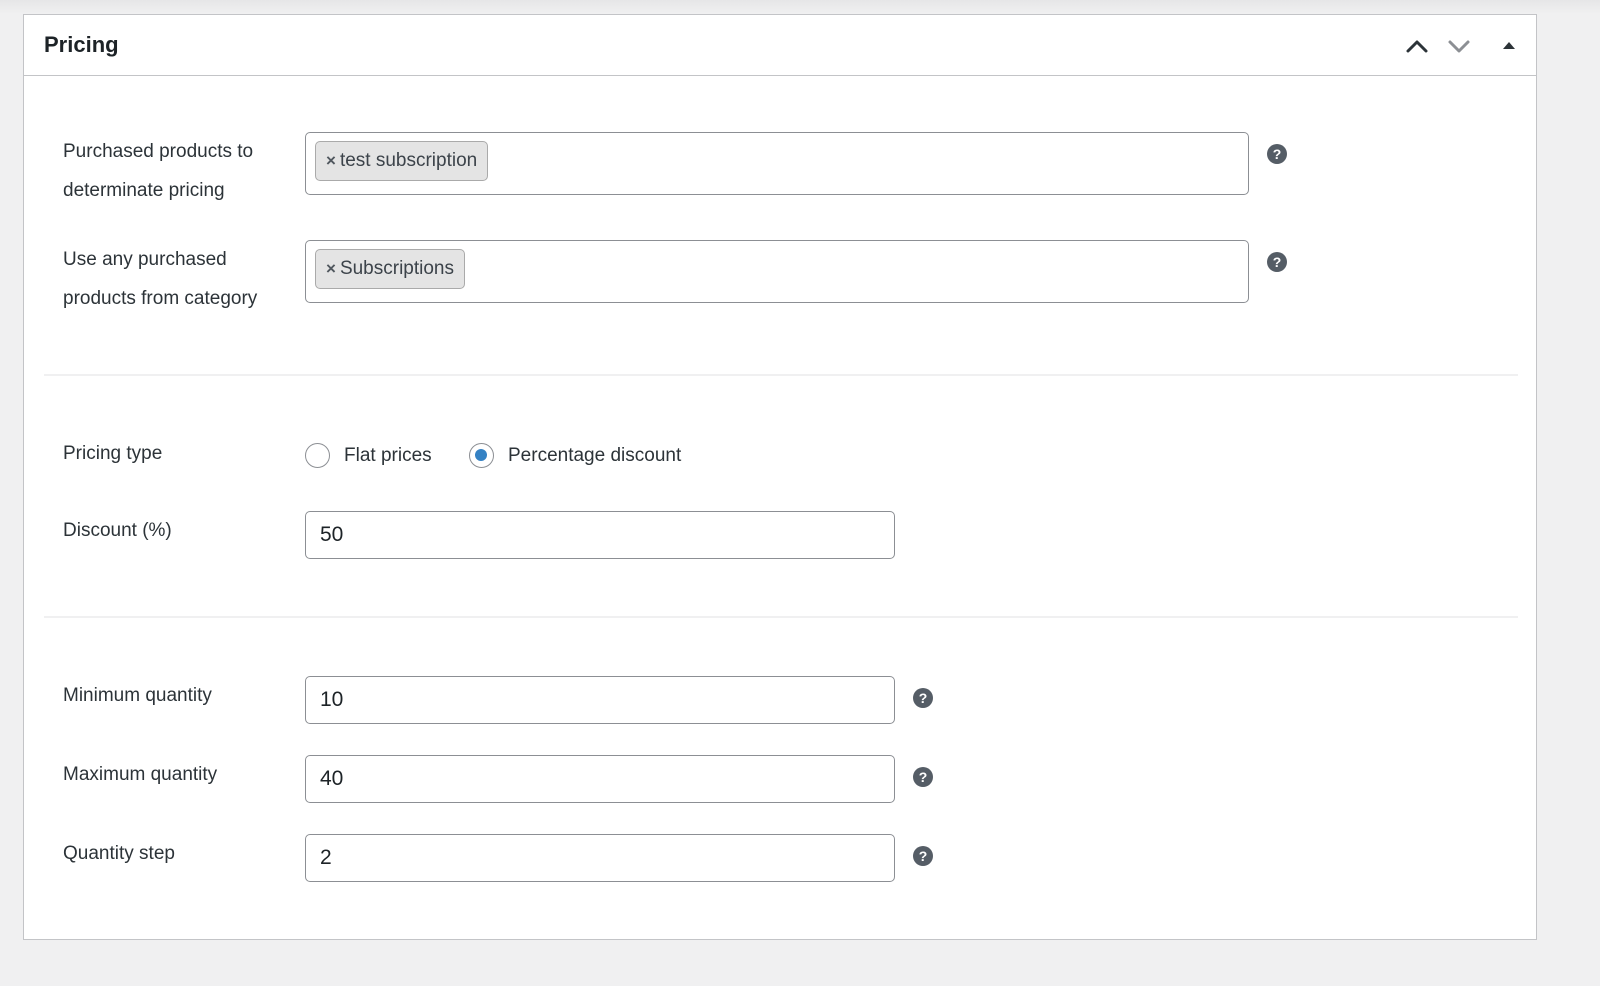 The height and width of the screenshot is (986, 1600). Describe the element at coordinates (777, 271) in the screenshot. I see `category-select: × Subscriptions` at that location.